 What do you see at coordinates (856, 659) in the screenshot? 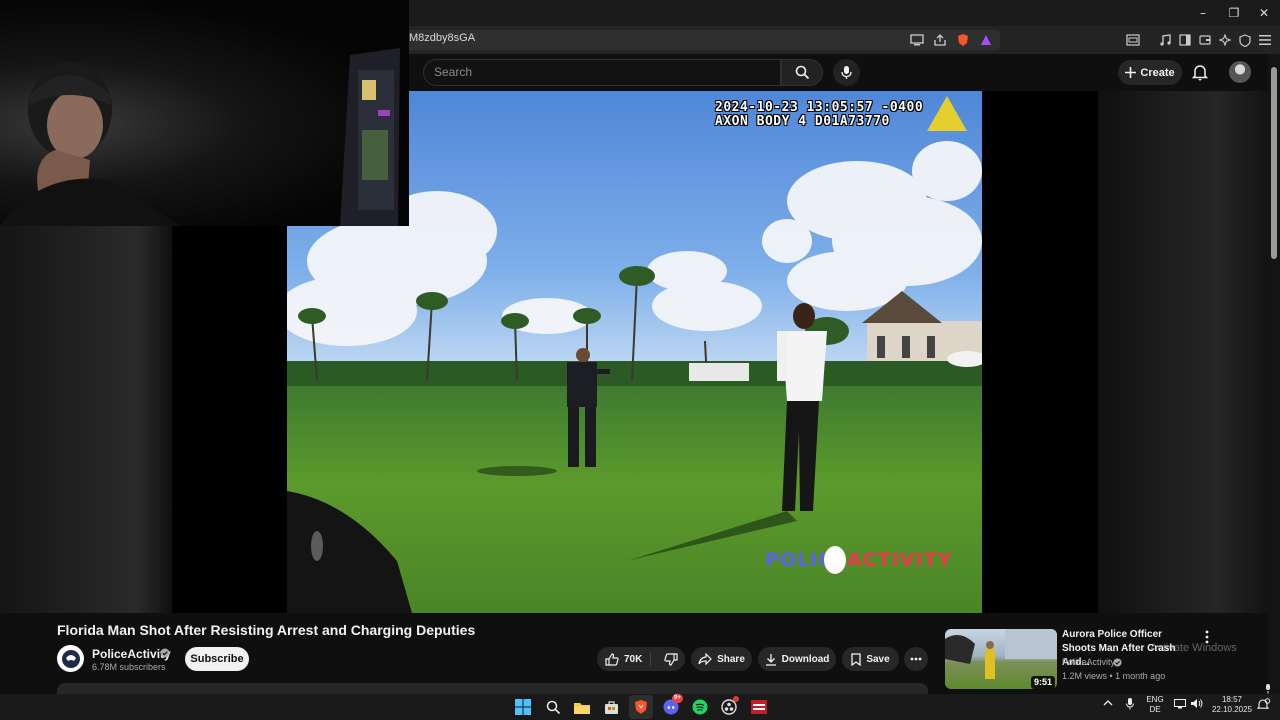
I see `bookmark-icon` at bounding box center [856, 659].